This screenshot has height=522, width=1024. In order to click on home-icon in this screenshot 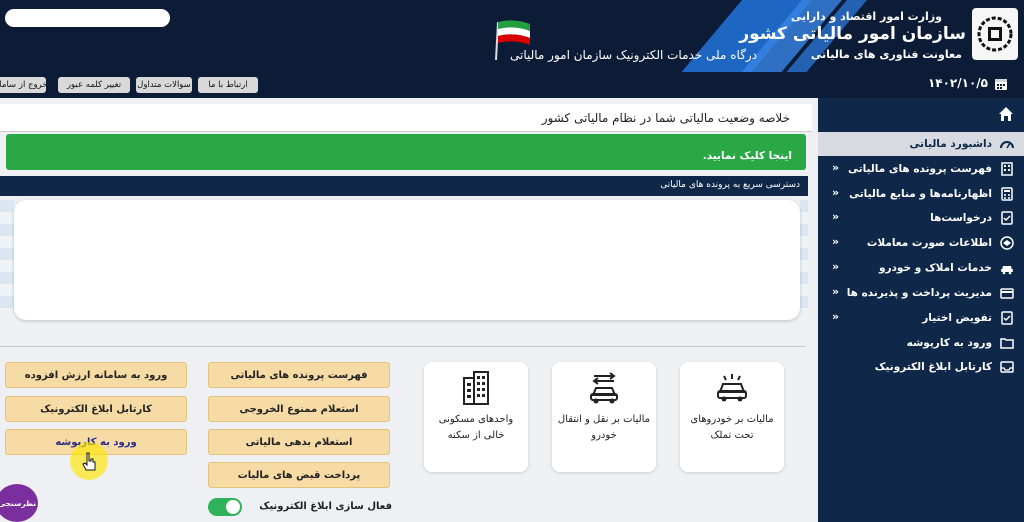, I will do `click(1006, 114)`.